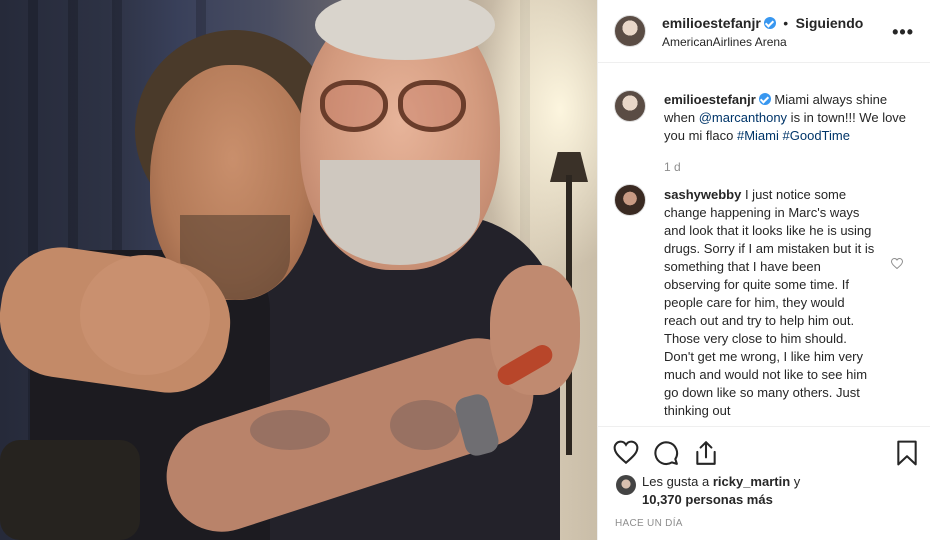 The width and height of the screenshot is (930, 540). Describe the element at coordinates (758, 135) in the screenshot. I see `hashtag-link: #Miami` at that location.